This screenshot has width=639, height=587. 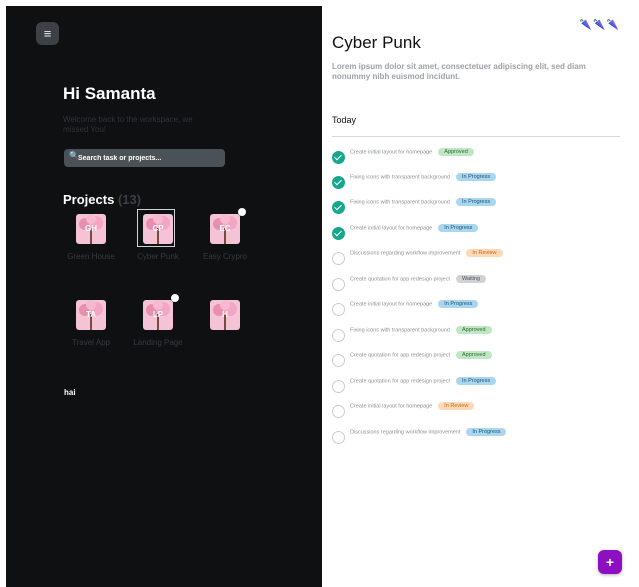 I want to click on projects-count: (13), so click(x=129, y=199).